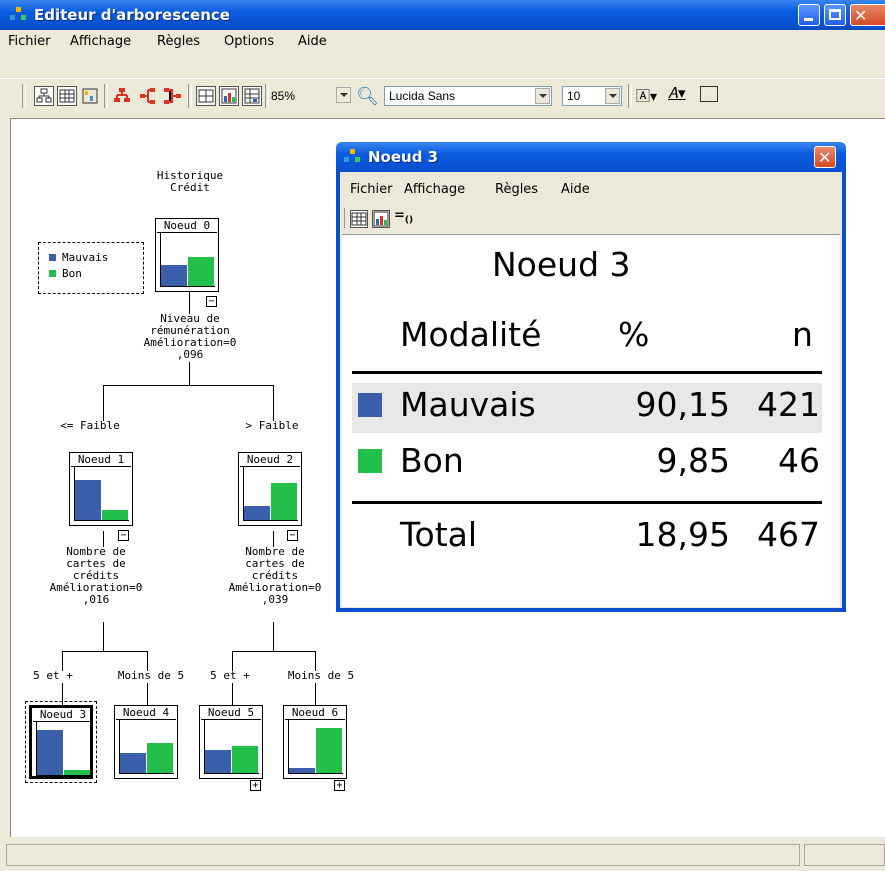  I want to click on menu-aide: Aide, so click(312, 41).